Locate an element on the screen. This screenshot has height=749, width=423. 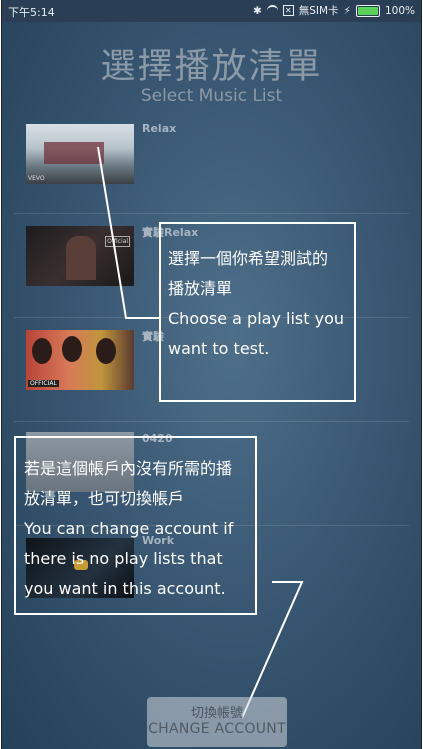
callout-text: 播放清單 is located at coordinates (200, 288).